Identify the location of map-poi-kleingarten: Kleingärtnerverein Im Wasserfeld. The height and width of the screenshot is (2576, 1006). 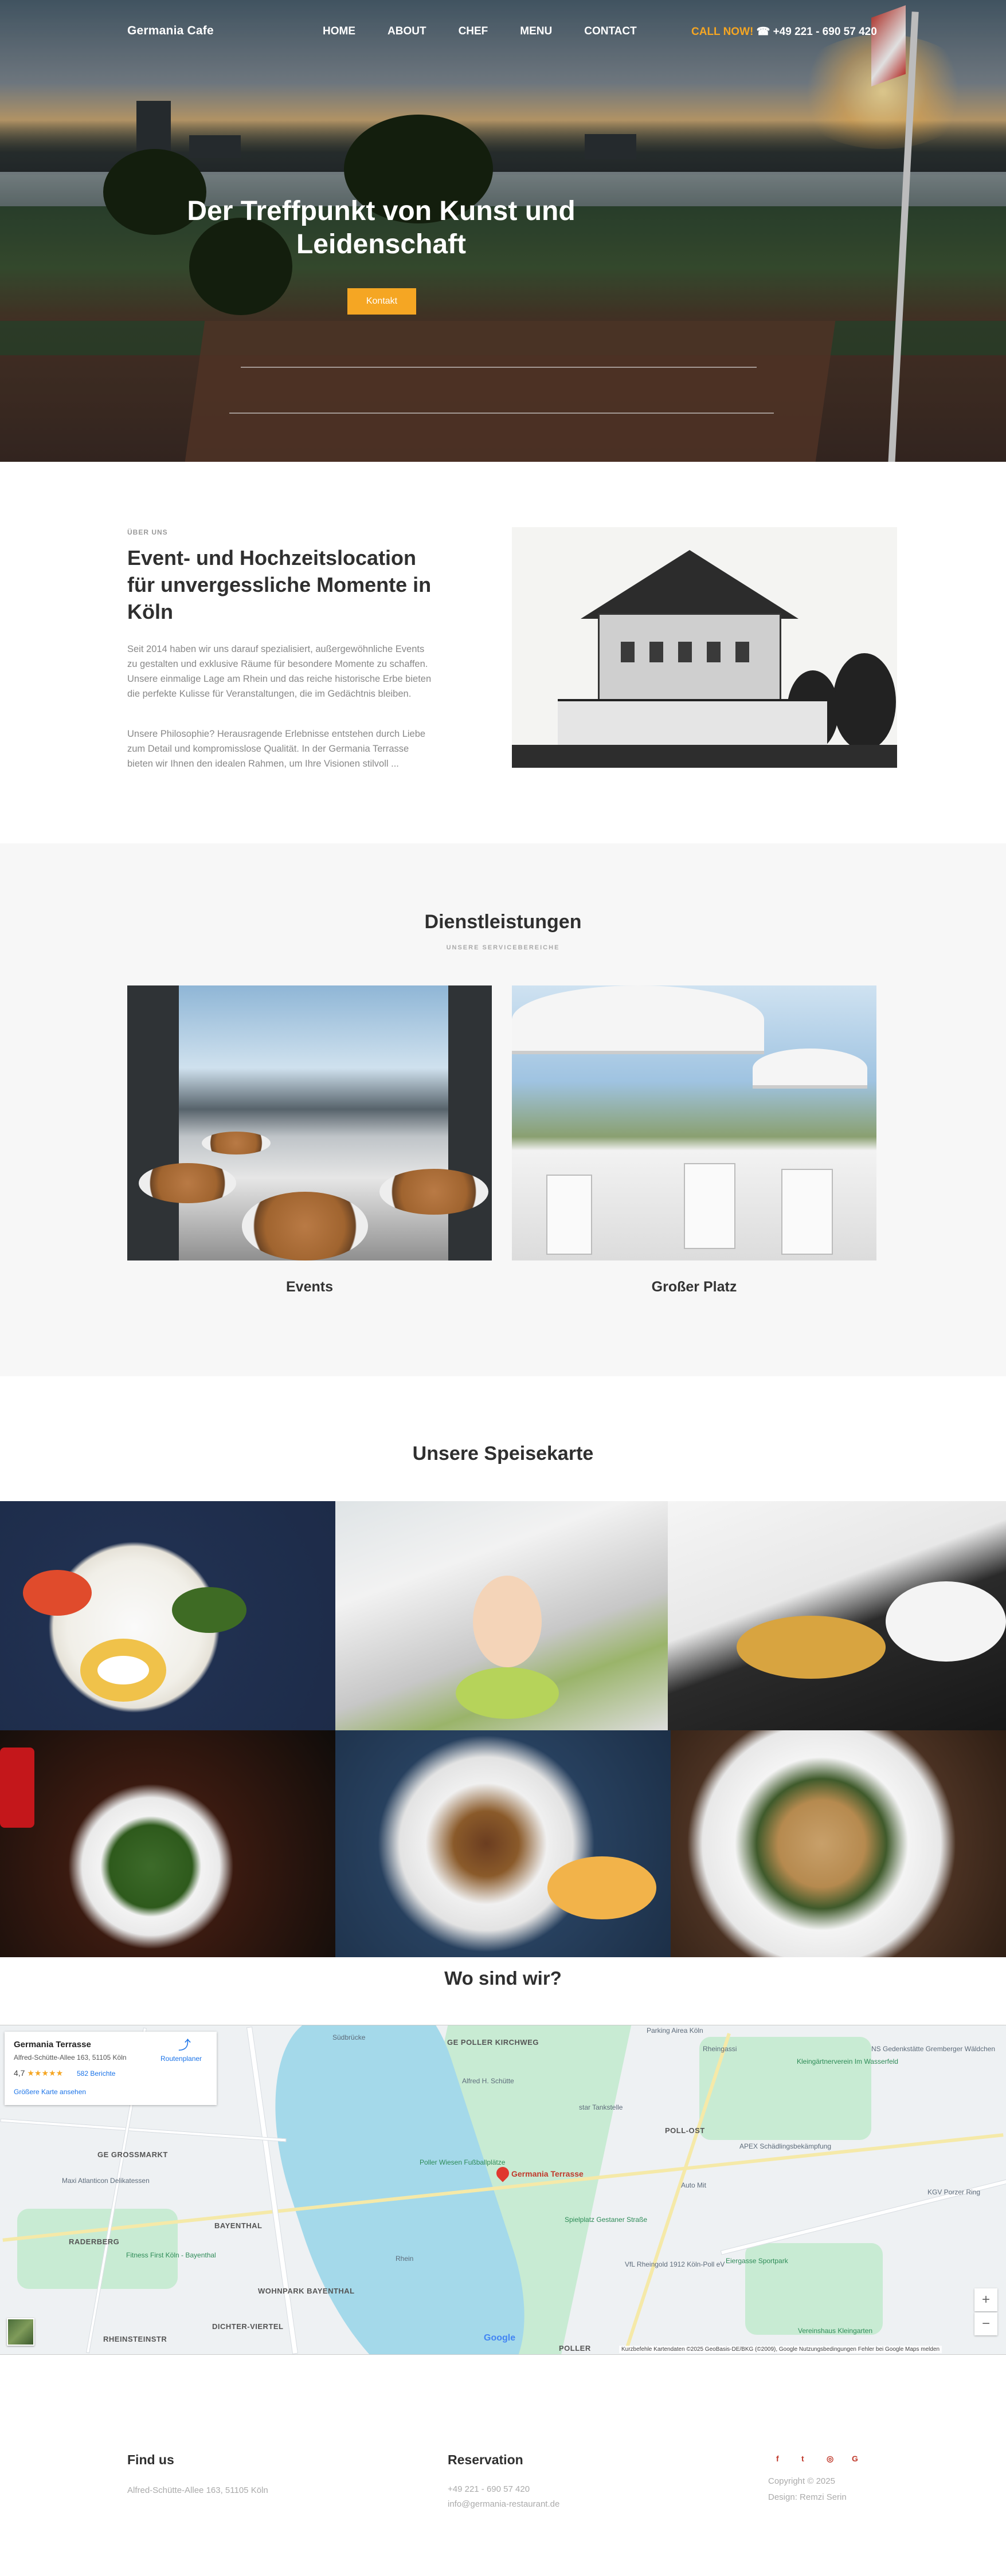
(847, 2061).